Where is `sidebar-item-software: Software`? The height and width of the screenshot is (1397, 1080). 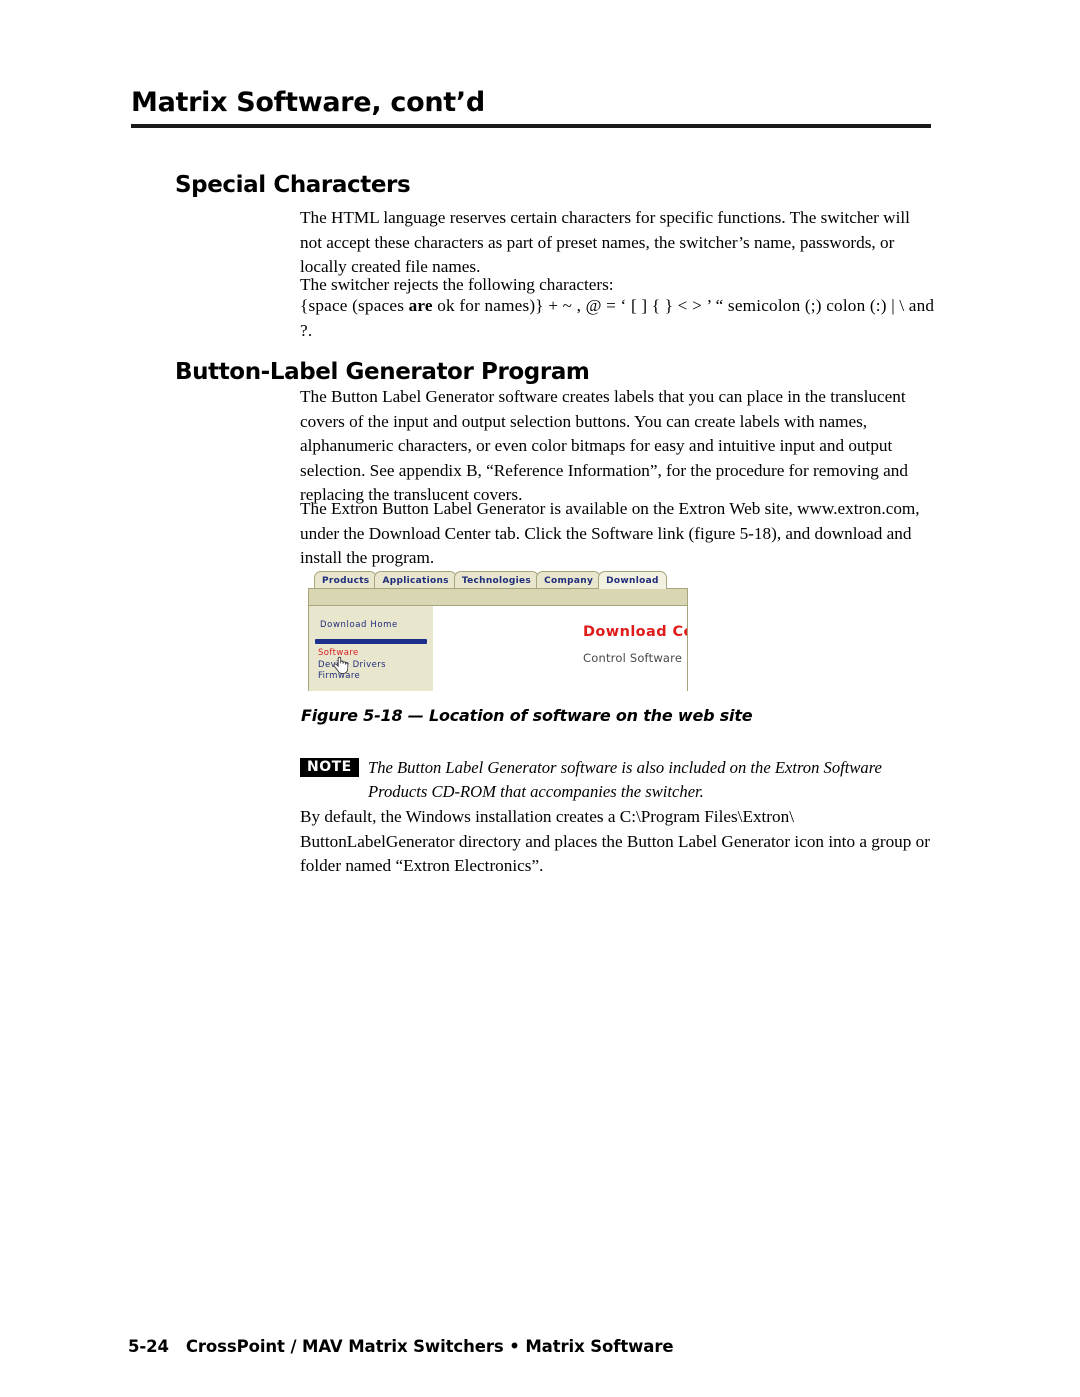
sidebar-item-software: Software is located at coordinates (352, 654).